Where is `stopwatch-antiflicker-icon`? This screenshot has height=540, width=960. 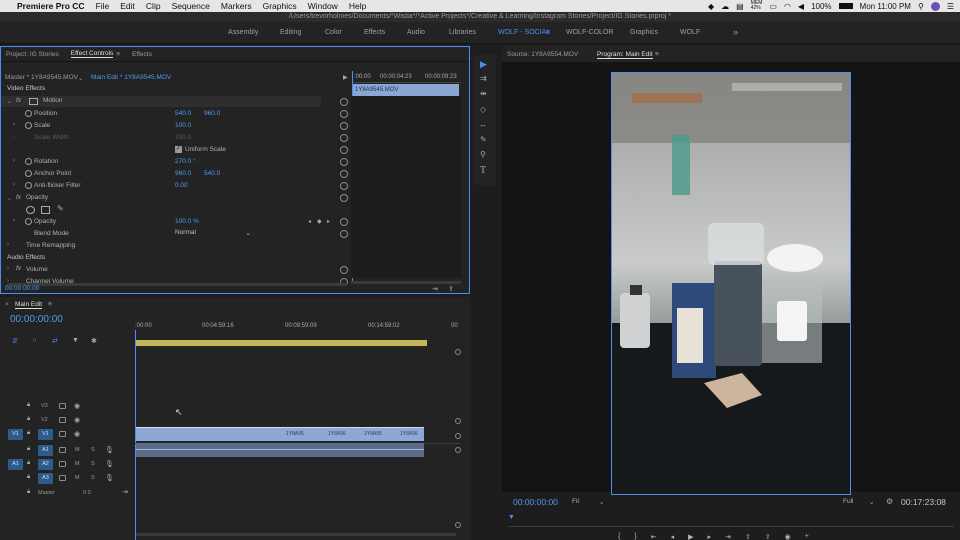 stopwatch-antiflicker-icon is located at coordinates (28, 185).